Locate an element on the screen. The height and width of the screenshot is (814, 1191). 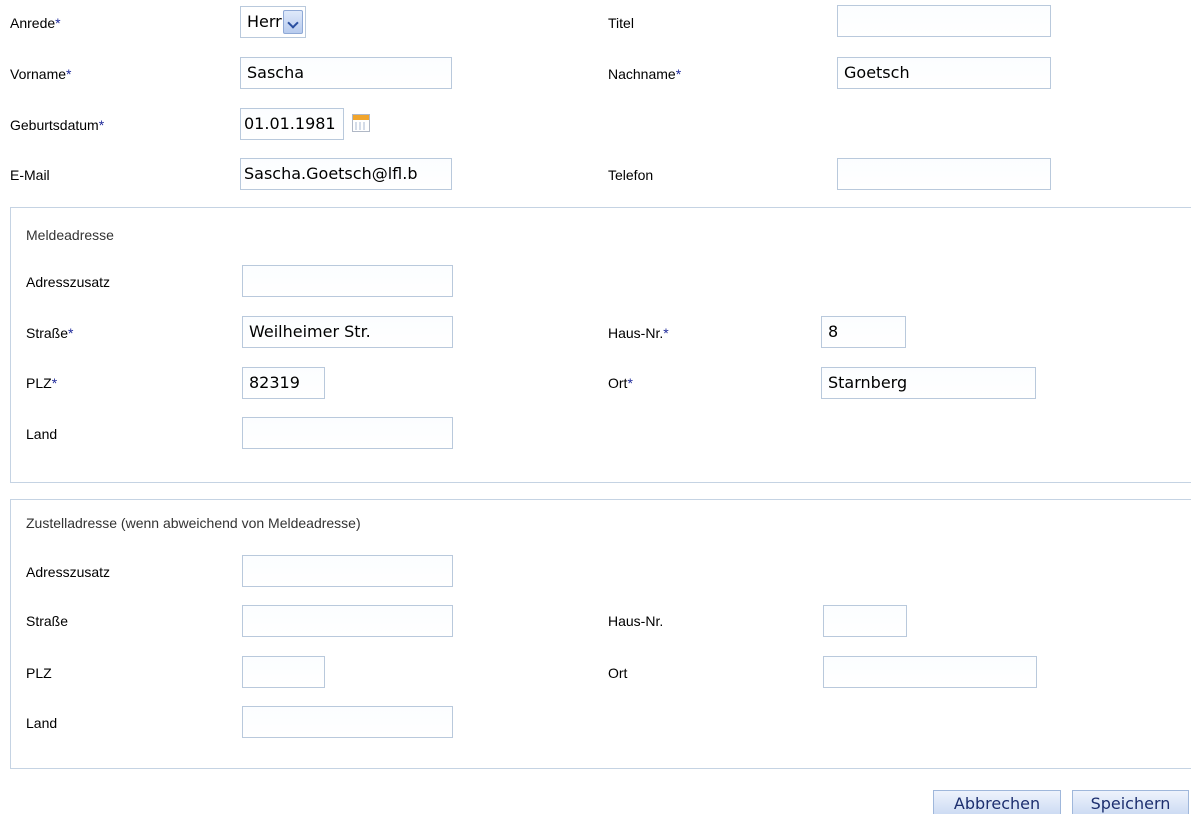
calendar-icon-grid is located at coordinates (361, 126).